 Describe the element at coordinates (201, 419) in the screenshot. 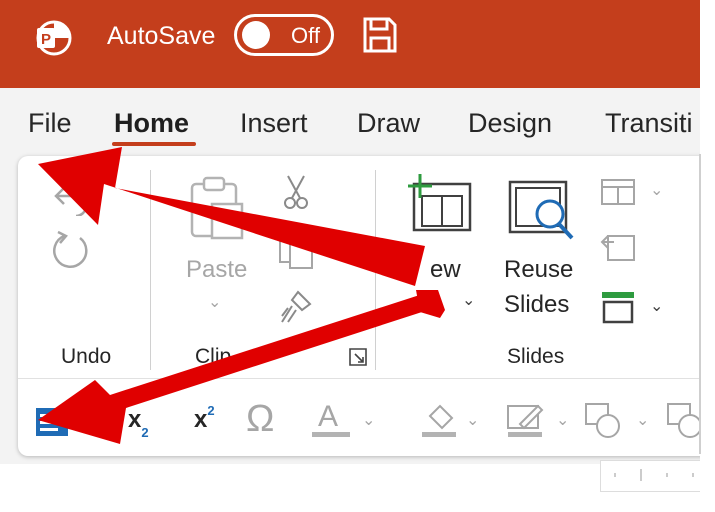

I see `superscript-x: x` at that location.